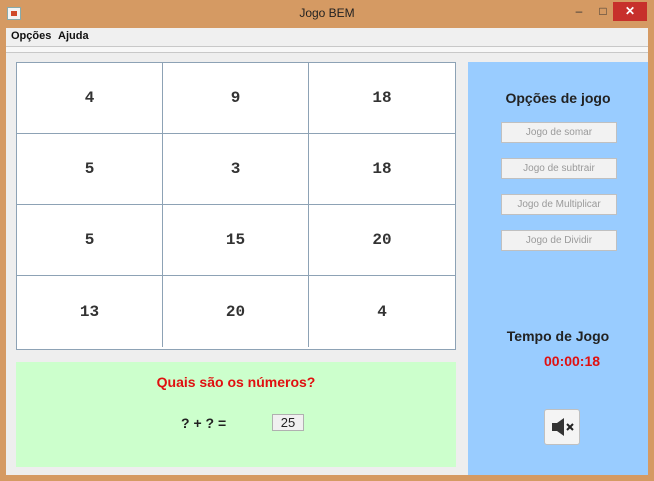  I want to click on toolbar-separator, so click(327, 49).